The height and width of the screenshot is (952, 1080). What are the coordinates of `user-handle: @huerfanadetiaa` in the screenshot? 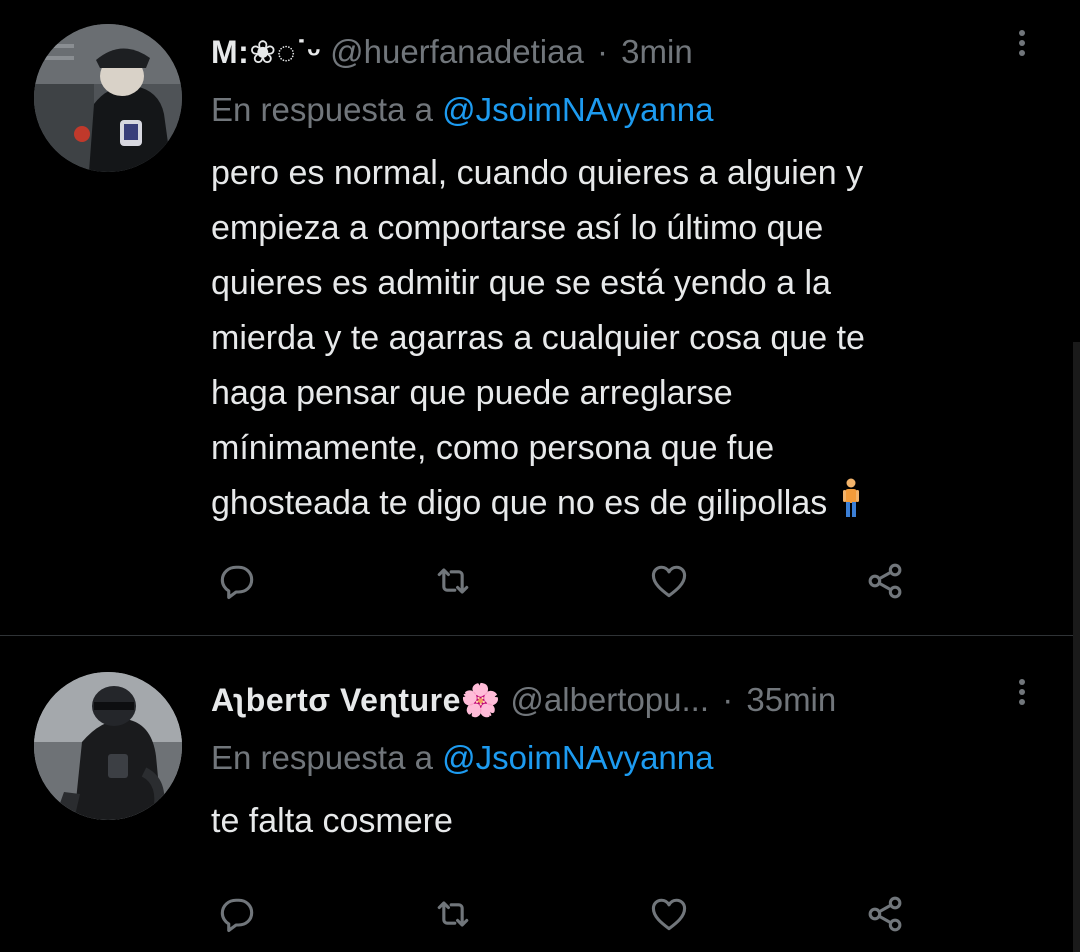 It's located at (457, 51).